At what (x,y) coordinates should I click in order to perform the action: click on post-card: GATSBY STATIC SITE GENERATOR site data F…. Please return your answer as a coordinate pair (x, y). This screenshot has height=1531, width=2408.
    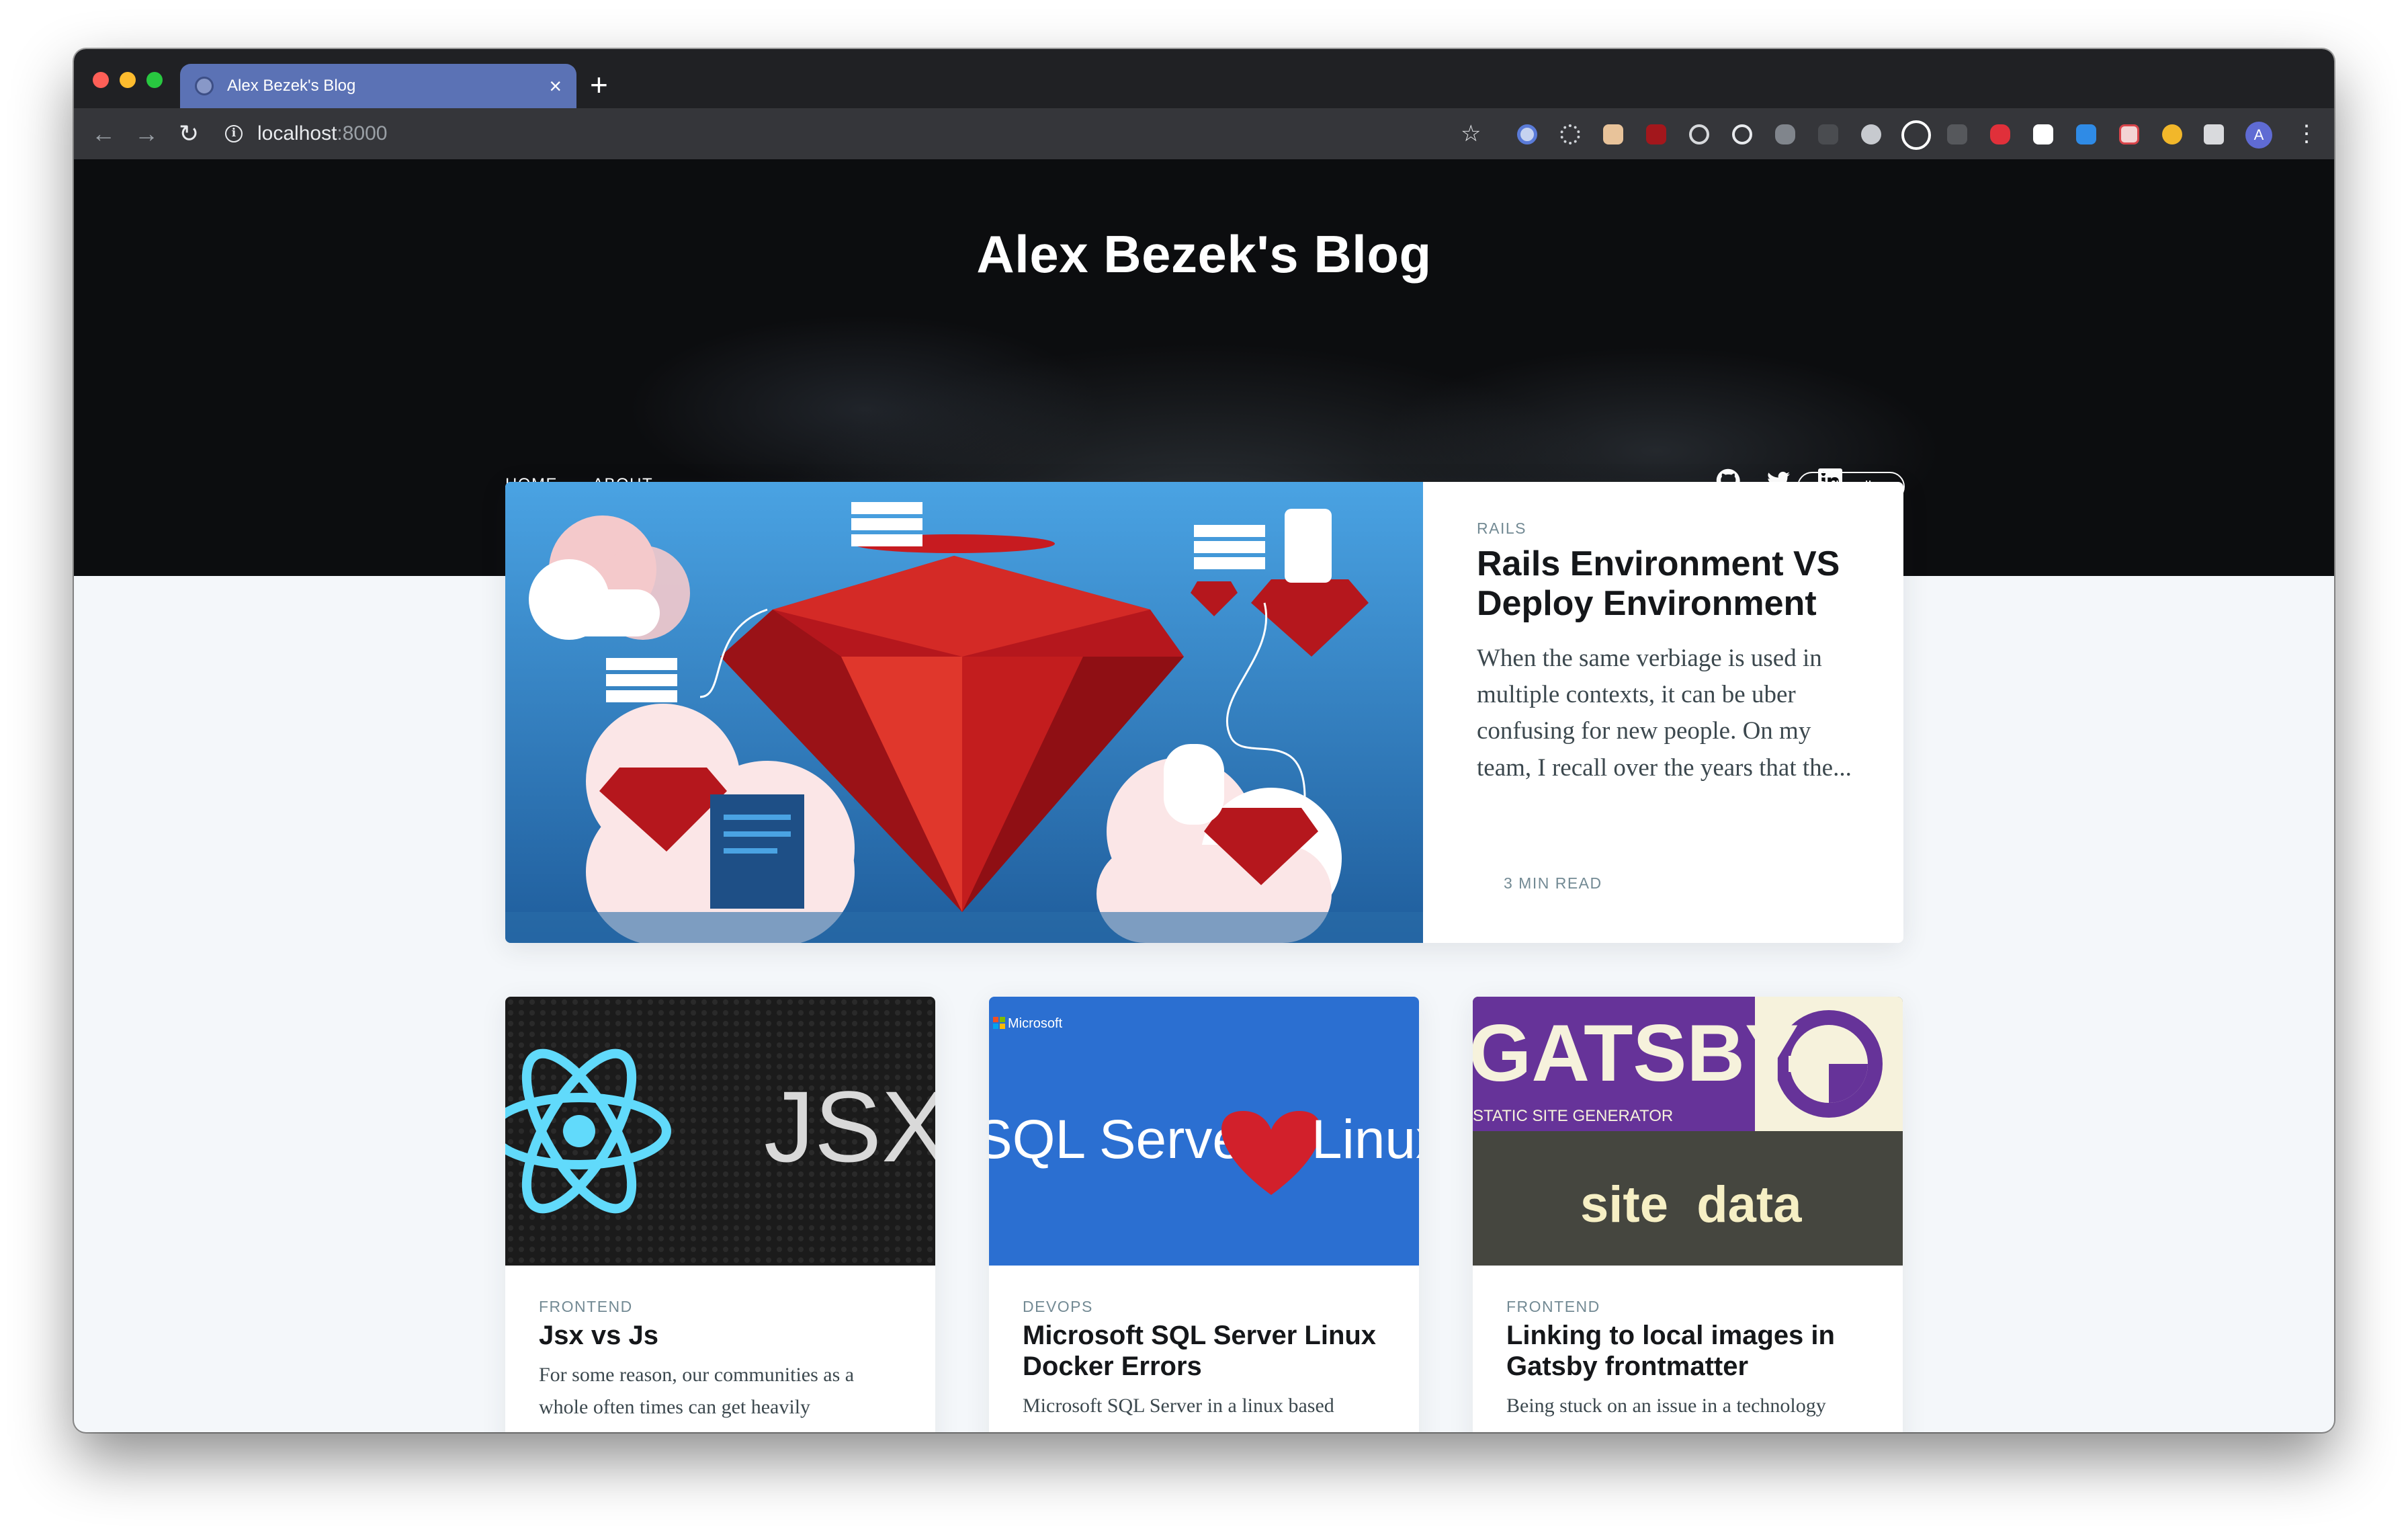
    Looking at the image, I should click on (1688, 1214).